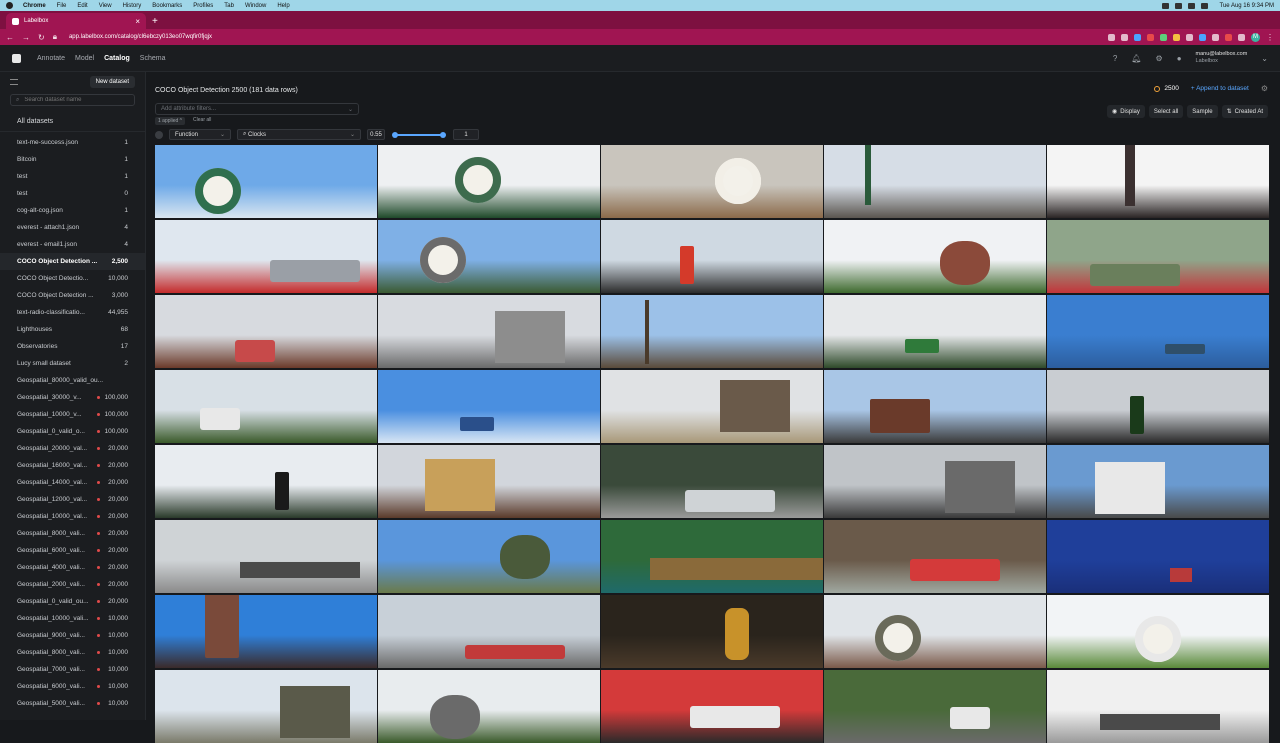  What do you see at coordinates (72, 159) in the screenshot?
I see `sidebar-item-dataset: Bitcoin 1` at bounding box center [72, 159].